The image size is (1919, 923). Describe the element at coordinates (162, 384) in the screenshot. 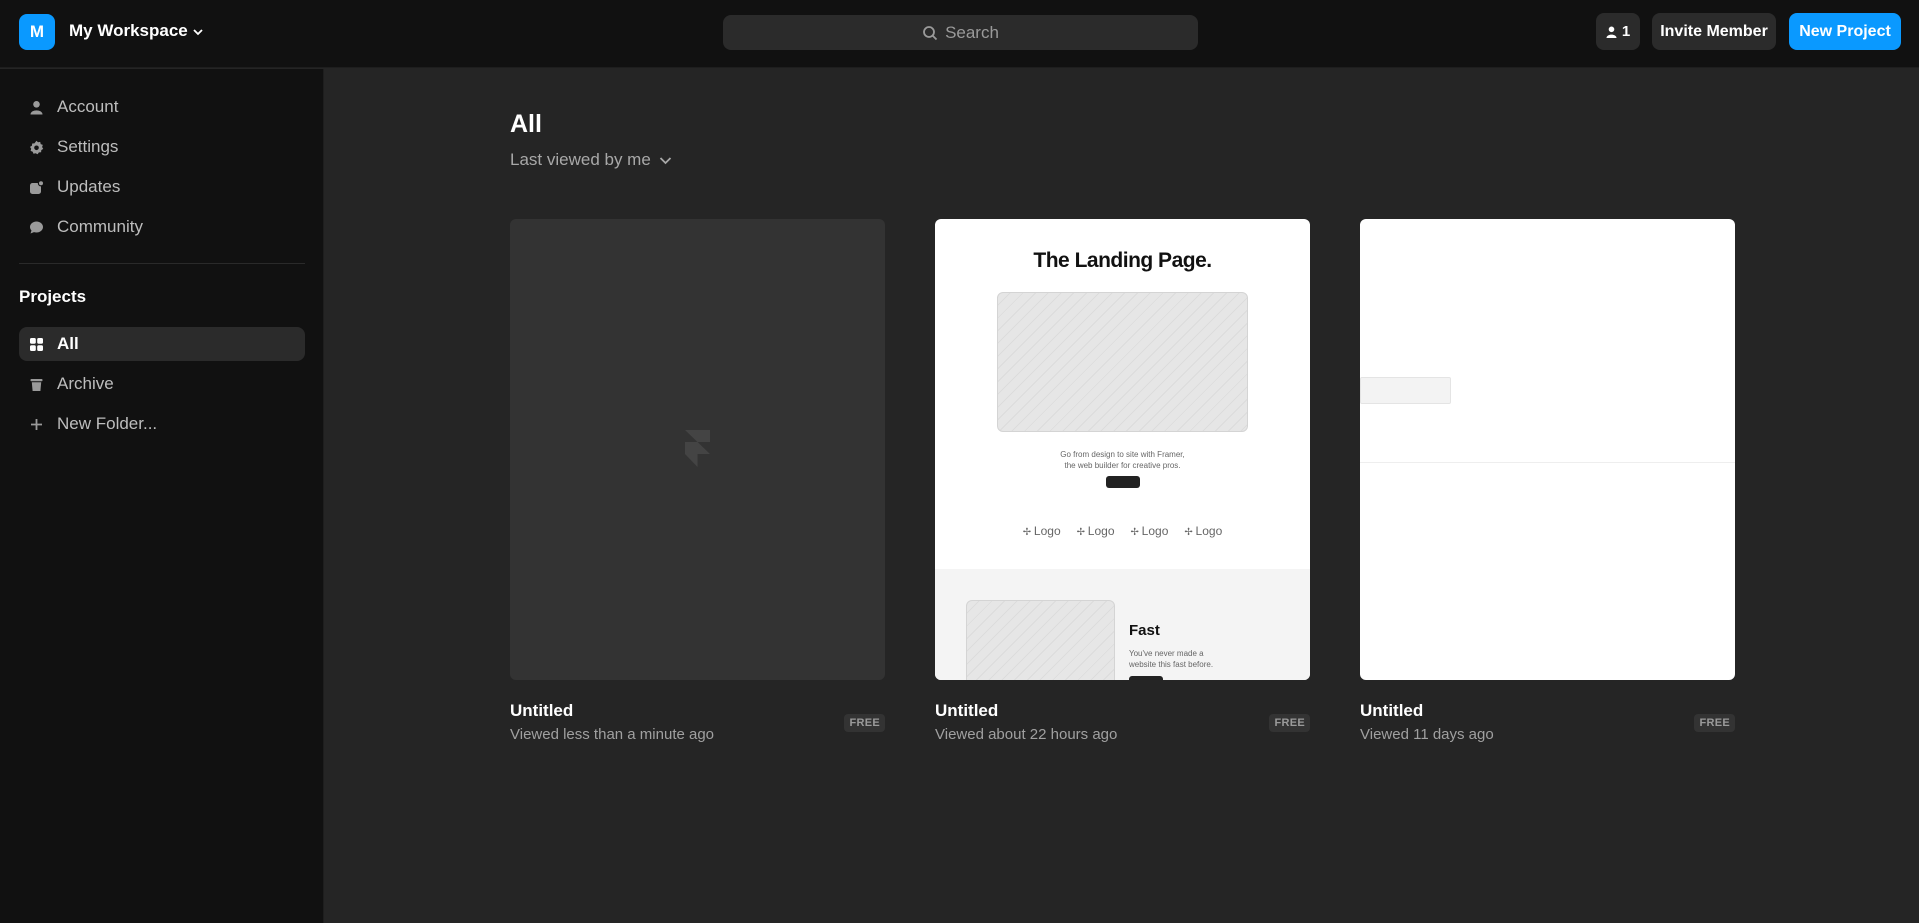

I see `sidebar-item-archive: Archive` at that location.